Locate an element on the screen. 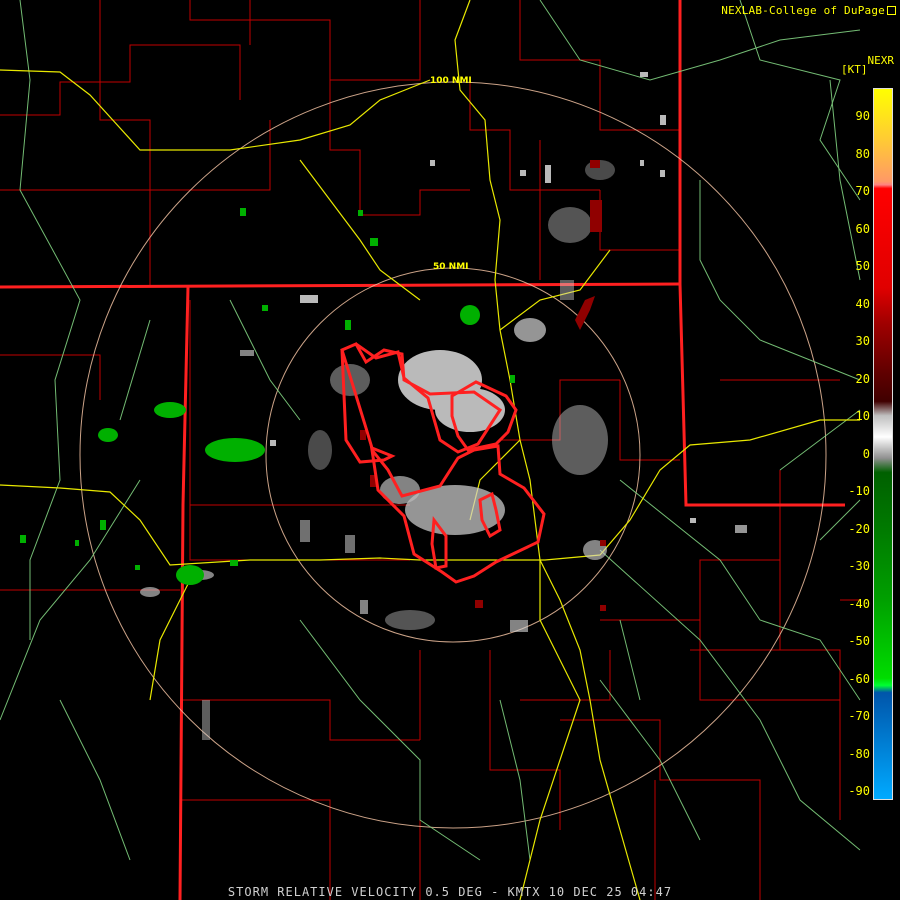 This screenshot has height=900, width=900. scale-tick-label: 90 is located at coordinates (862, 116).